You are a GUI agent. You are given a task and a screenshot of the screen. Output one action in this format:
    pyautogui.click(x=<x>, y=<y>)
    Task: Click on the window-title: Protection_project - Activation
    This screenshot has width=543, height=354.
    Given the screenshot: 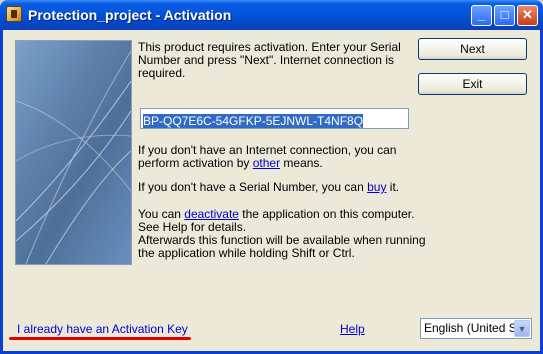 What is the action you would take?
    pyautogui.click(x=130, y=15)
    